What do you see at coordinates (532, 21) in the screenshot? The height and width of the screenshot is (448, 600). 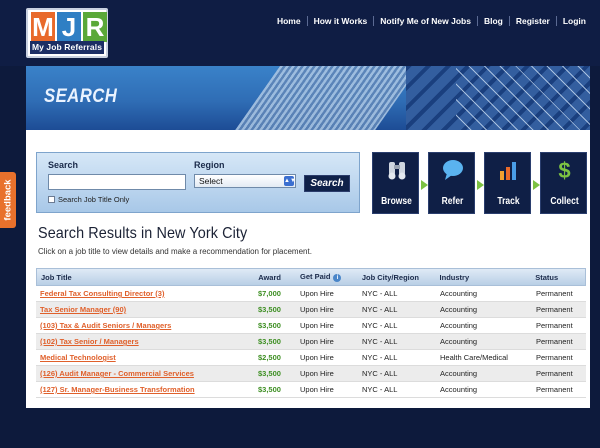 I see `nav-register: Register` at bounding box center [532, 21].